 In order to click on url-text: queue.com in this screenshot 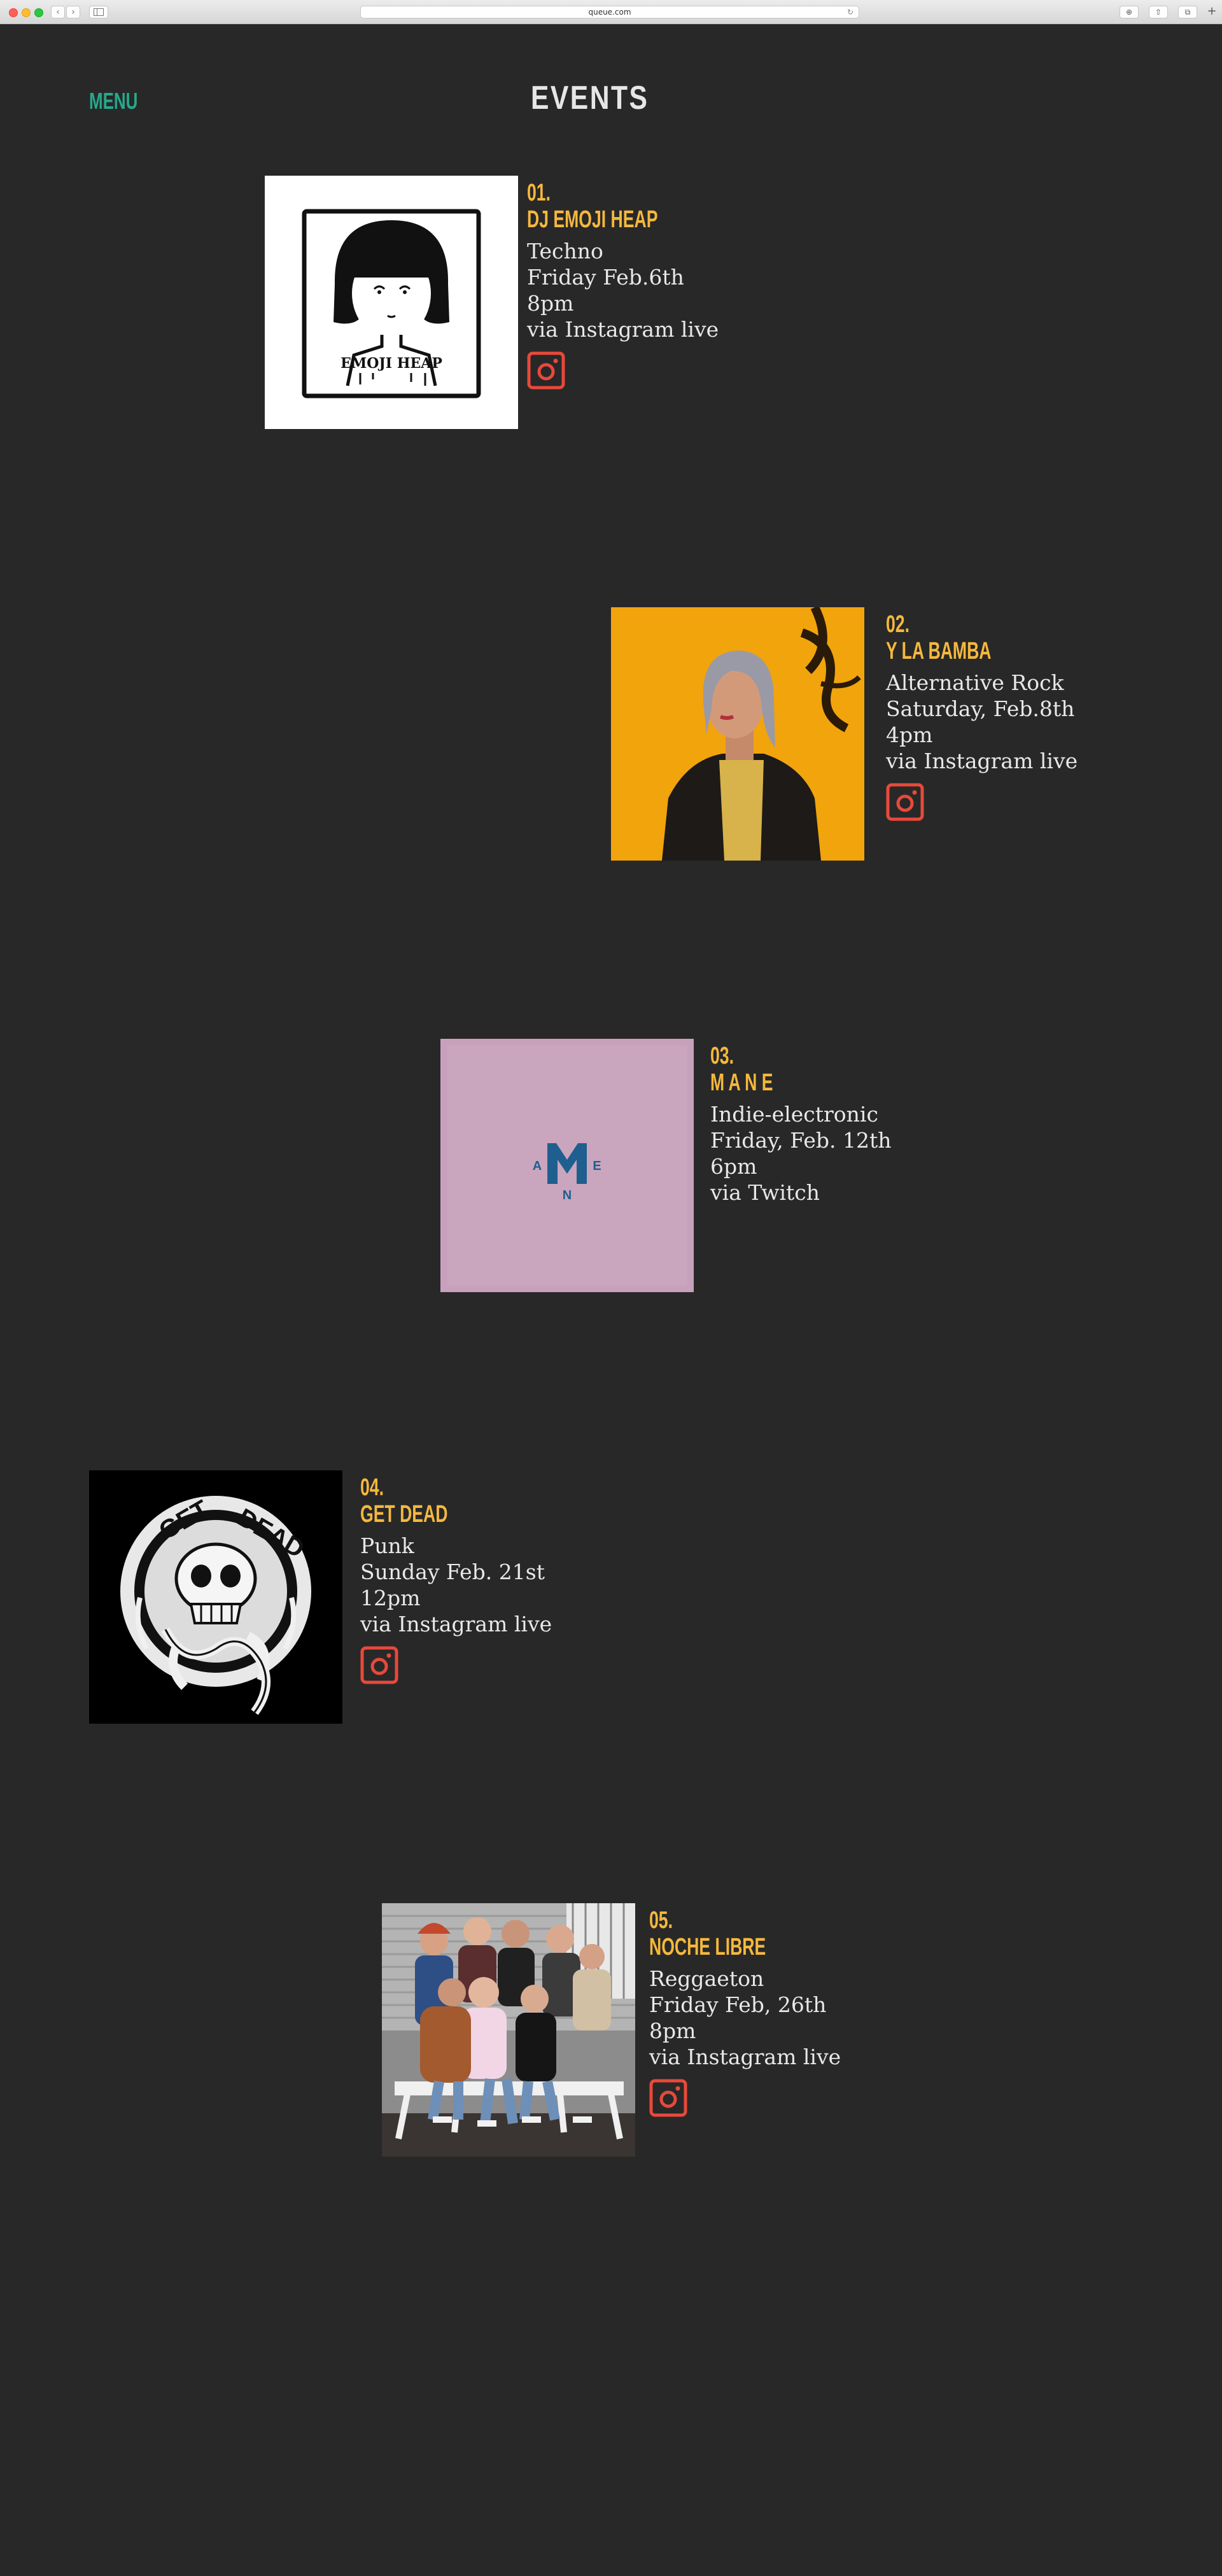, I will do `click(609, 12)`.